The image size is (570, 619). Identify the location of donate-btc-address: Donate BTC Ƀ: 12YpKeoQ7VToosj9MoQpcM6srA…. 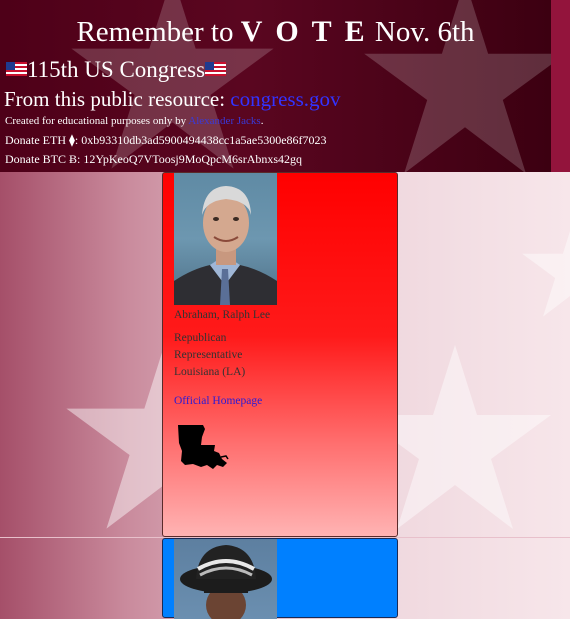
(154, 159).